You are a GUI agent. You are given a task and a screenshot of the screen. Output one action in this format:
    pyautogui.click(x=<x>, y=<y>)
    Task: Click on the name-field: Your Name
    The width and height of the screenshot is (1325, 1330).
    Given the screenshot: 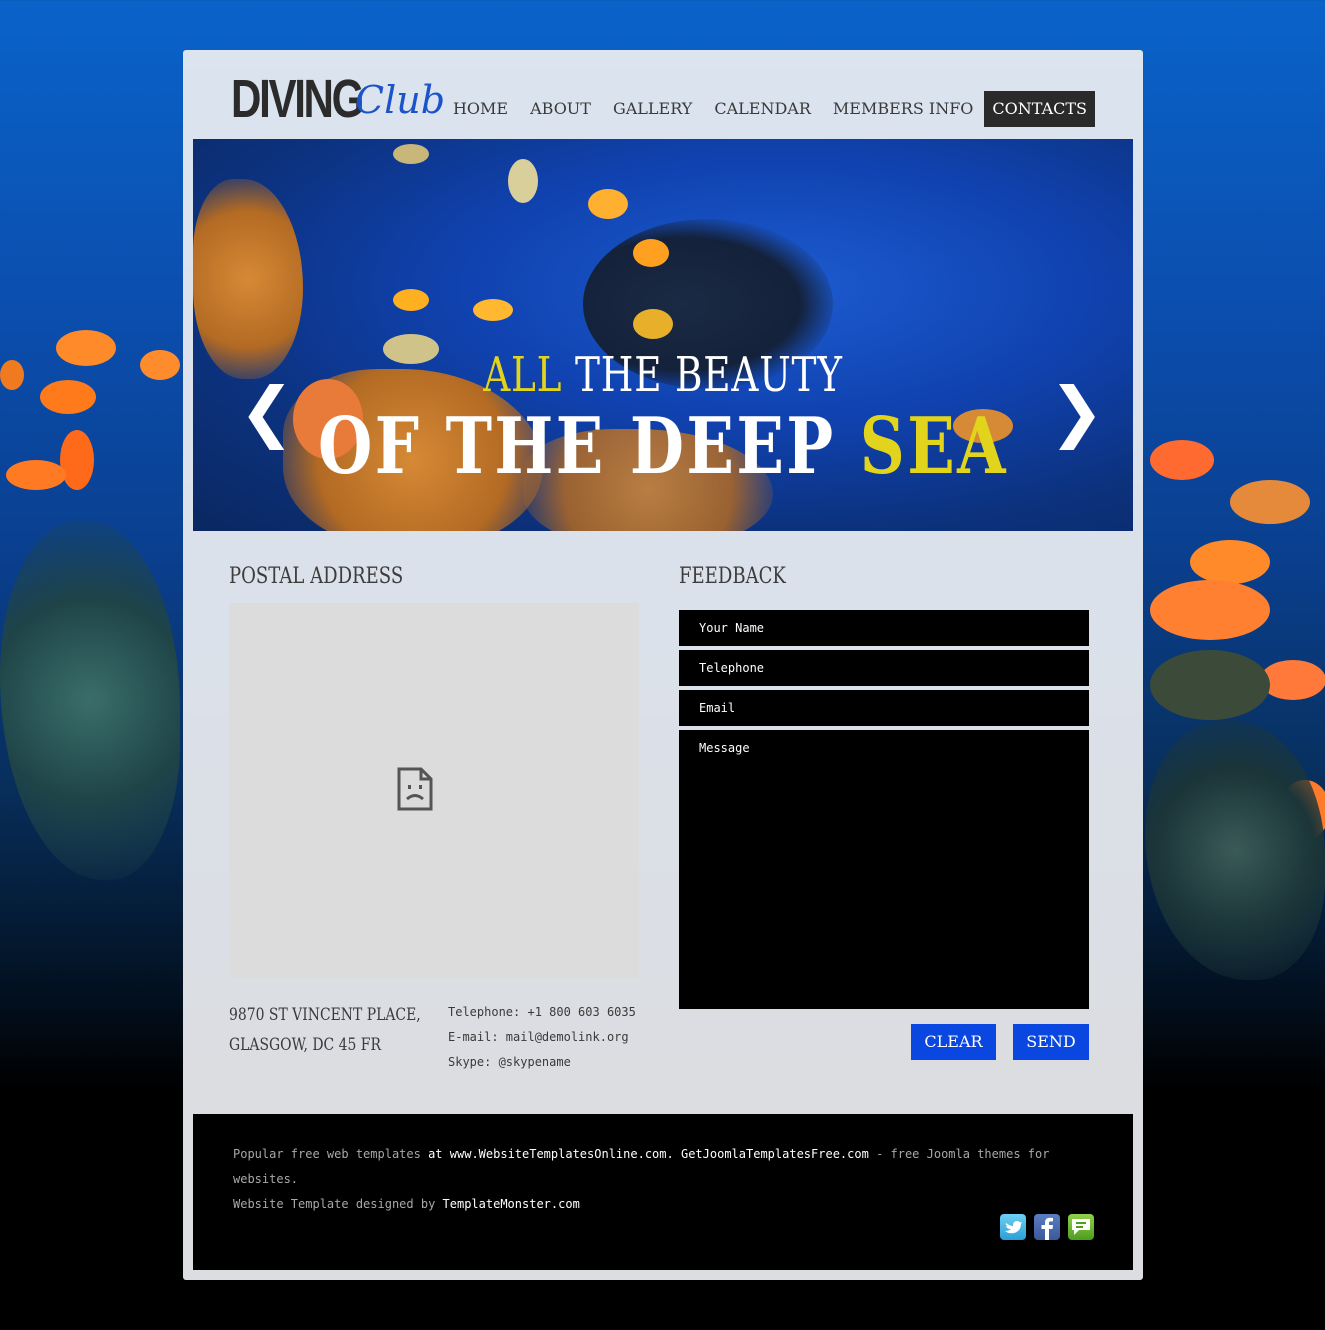 What is the action you would take?
    pyautogui.click(x=884, y=628)
    